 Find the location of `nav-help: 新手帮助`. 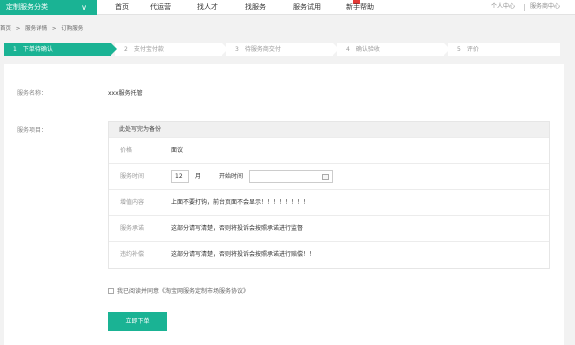

nav-help: 新手帮助 is located at coordinates (360, 7).